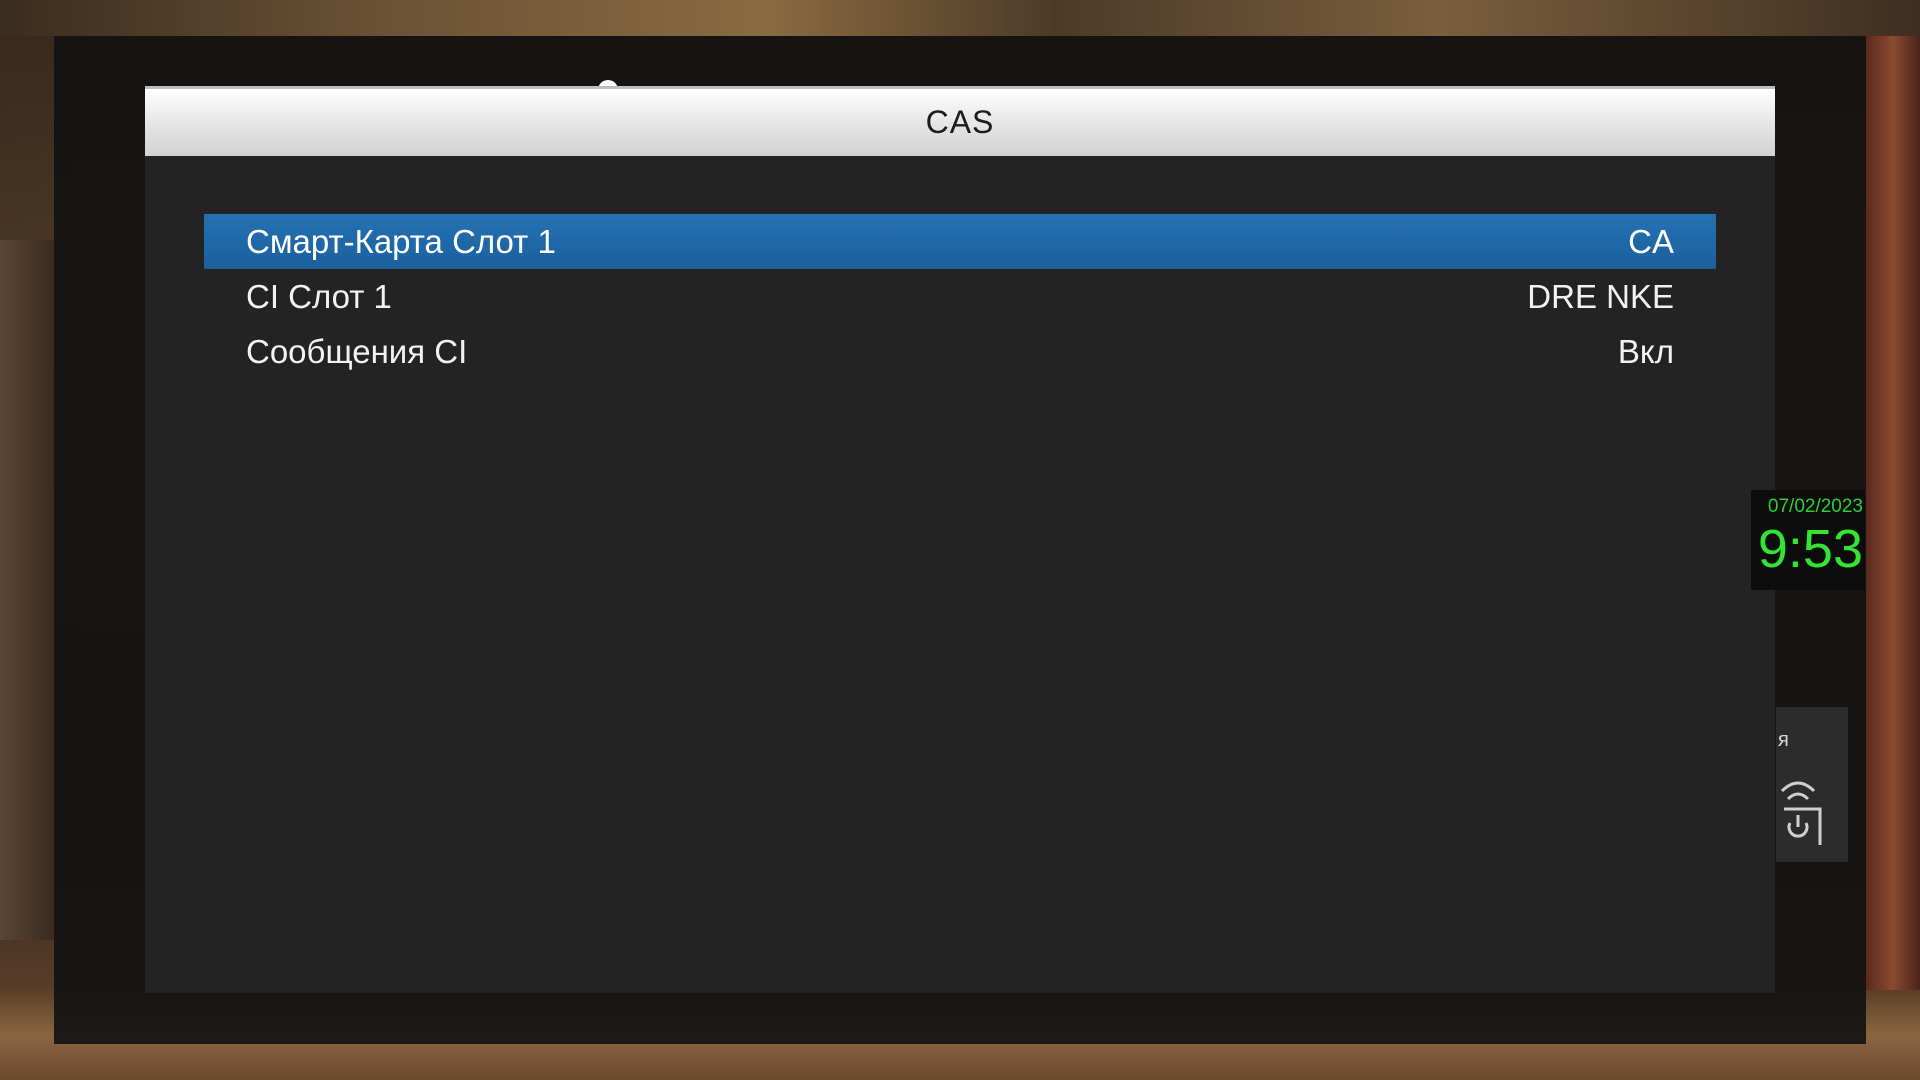  I want to click on menu-item-label: Смарт-Карта Слот 1, so click(401, 241).